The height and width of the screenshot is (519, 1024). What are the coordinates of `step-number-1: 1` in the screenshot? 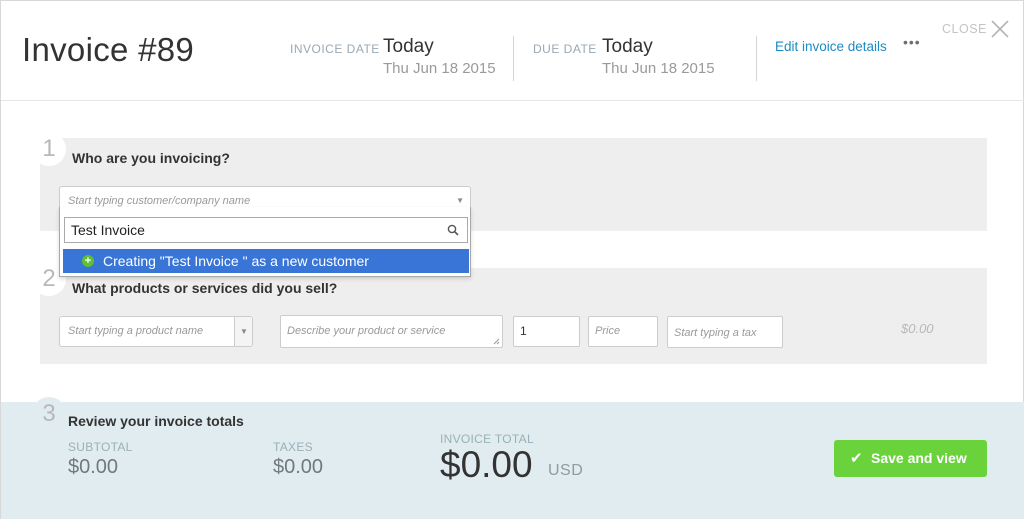 It's located at (49, 149).